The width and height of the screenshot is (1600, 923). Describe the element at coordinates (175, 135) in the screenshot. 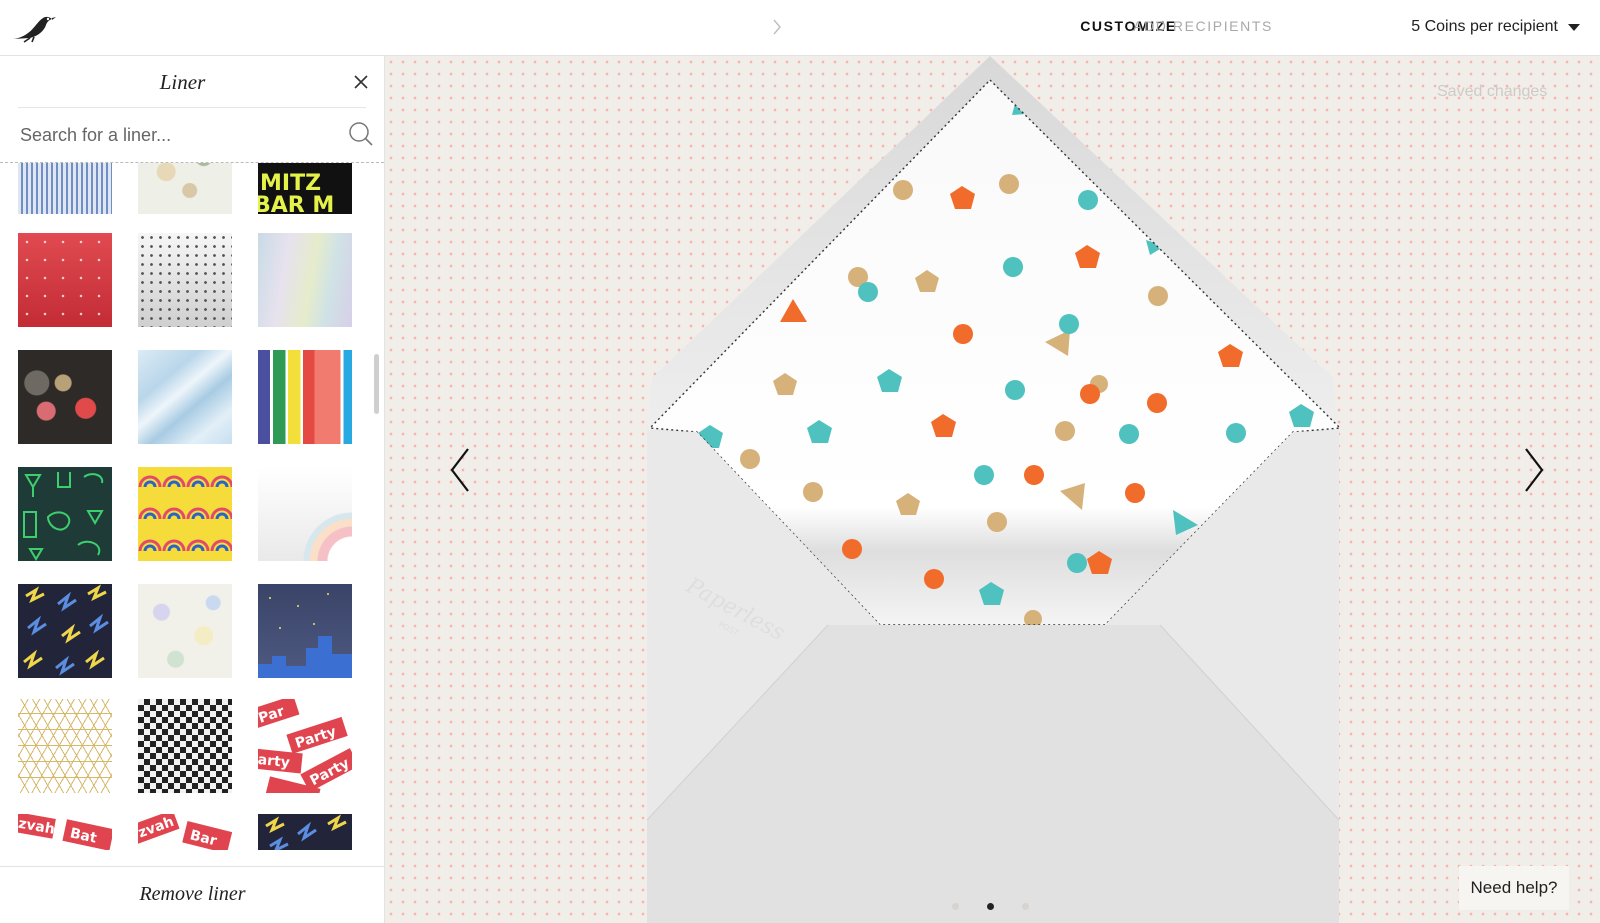

I see `search-input` at that location.